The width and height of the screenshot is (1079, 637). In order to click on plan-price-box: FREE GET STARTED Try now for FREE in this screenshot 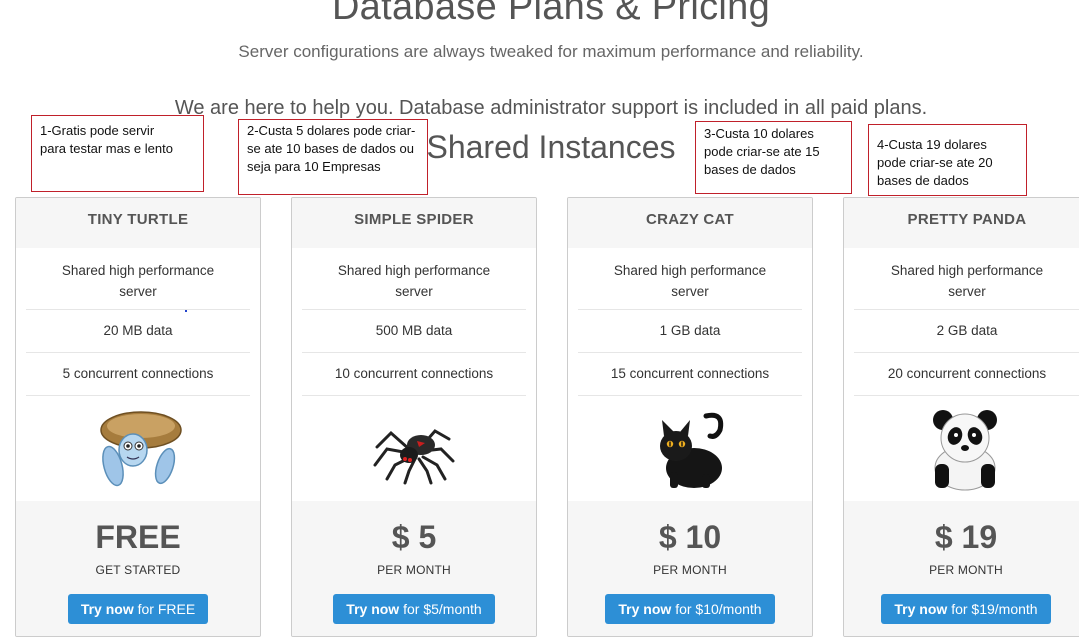, I will do `click(138, 568)`.